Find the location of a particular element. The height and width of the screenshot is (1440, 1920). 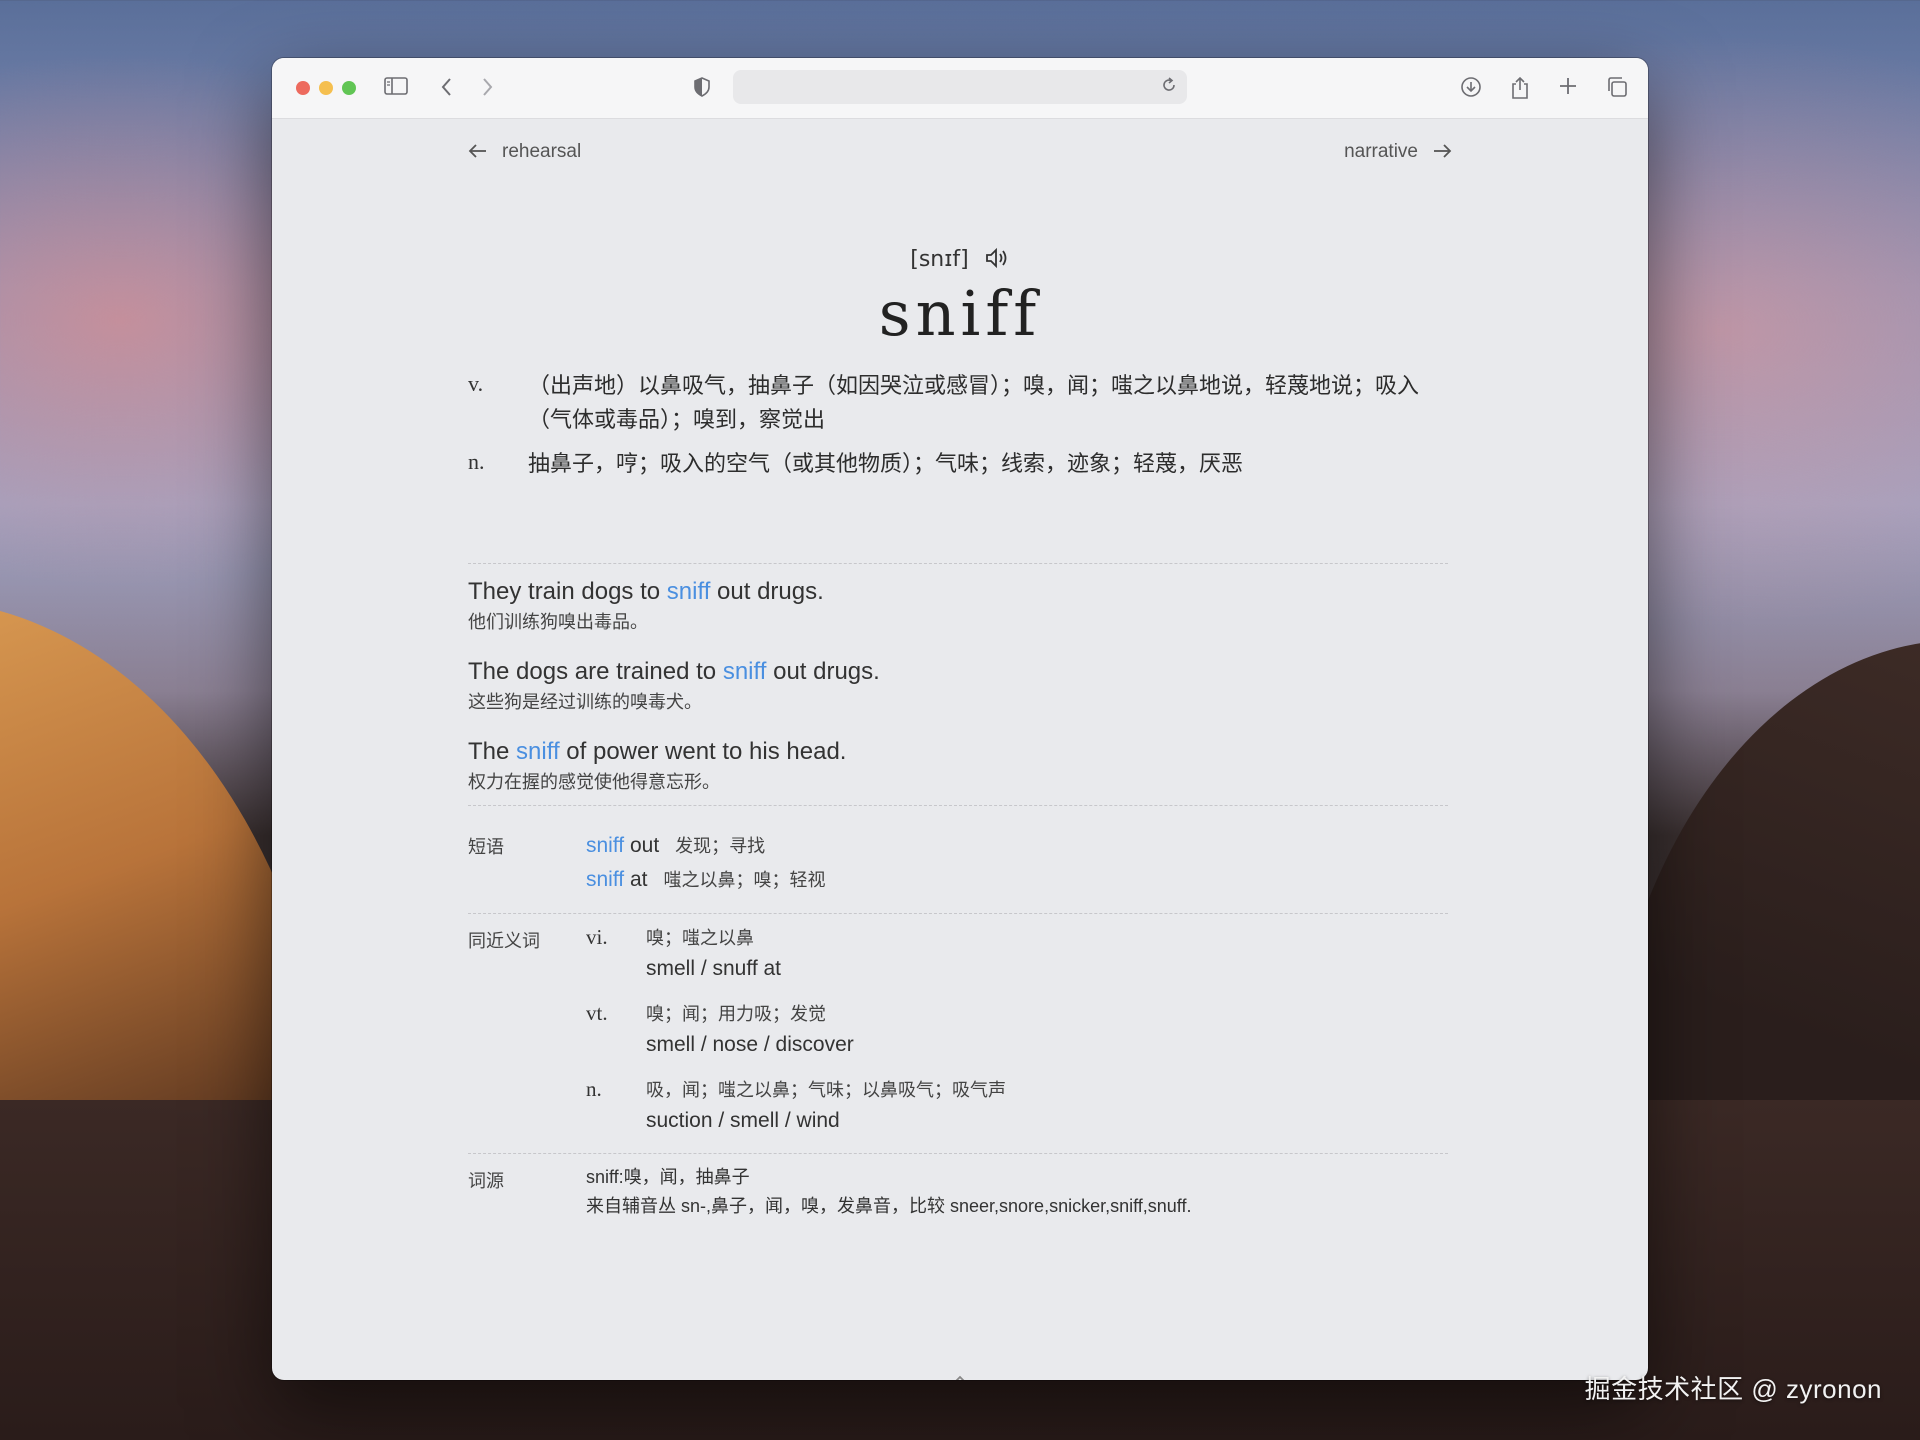

example-en: They train dogs to sniff out drugs. is located at coordinates (958, 592).